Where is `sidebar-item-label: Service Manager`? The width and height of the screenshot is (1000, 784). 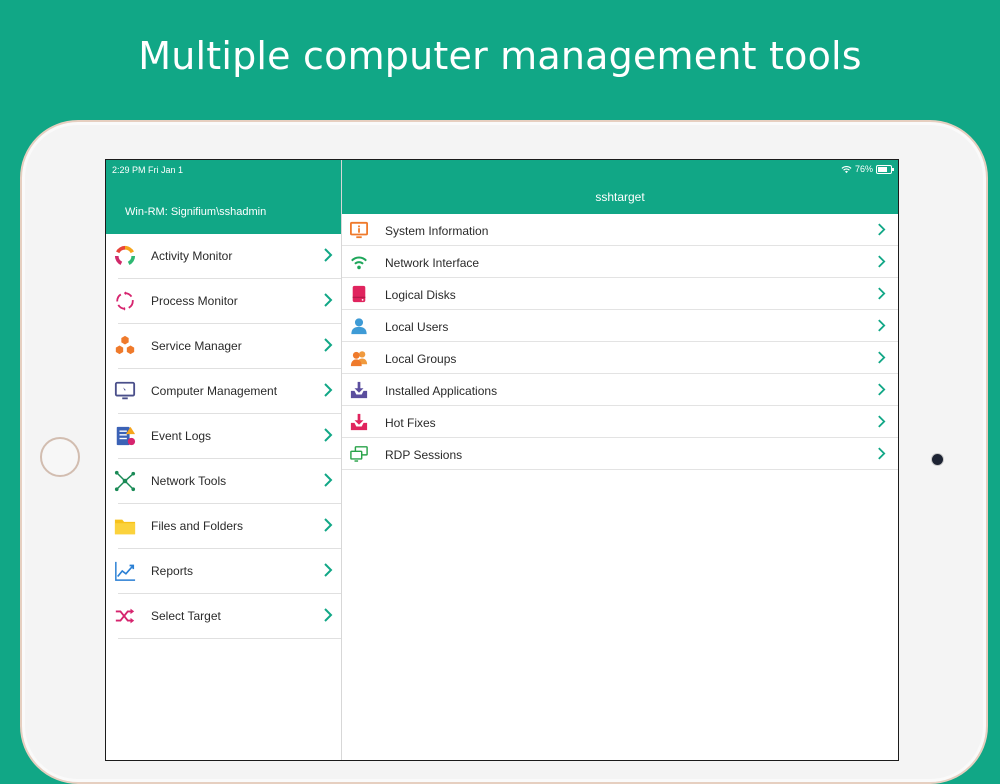
sidebar-item-label: Service Manager is located at coordinates (196, 346).